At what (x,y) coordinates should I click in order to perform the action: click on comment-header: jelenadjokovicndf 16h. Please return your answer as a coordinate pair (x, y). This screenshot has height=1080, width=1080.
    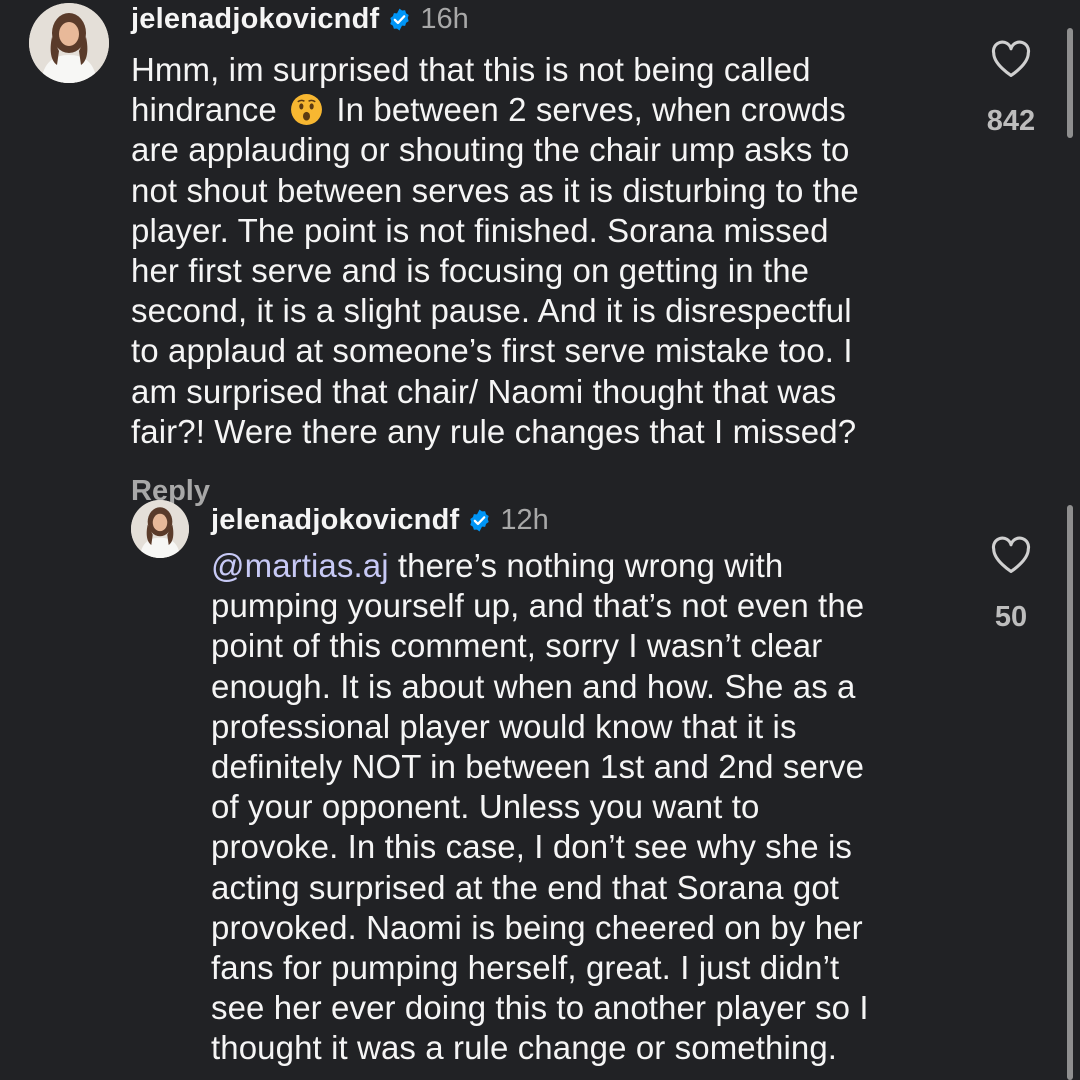
    Looking at the image, I should click on (300, 19).